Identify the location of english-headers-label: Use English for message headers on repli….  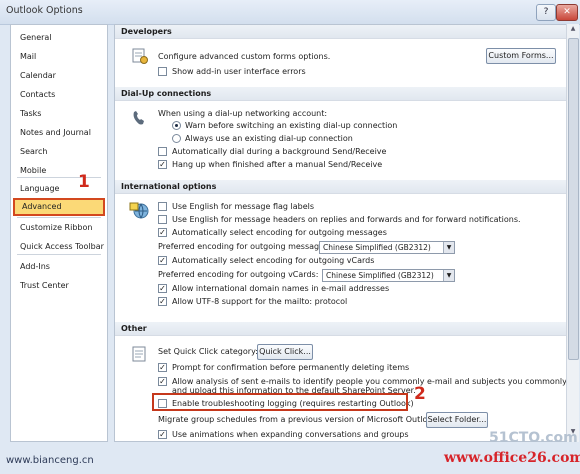
(346, 219).